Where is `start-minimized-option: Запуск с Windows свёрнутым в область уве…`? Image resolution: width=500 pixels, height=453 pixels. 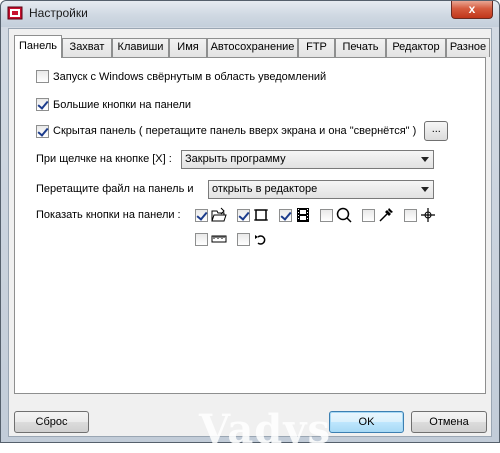 start-minimized-option: Запуск с Windows свёрнутым в область уве… is located at coordinates (181, 76).